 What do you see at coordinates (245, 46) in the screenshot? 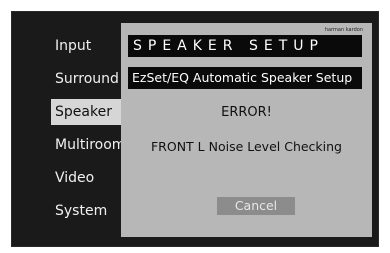
I see `dialog-title: SPEAKER SETUP` at bounding box center [245, 46].